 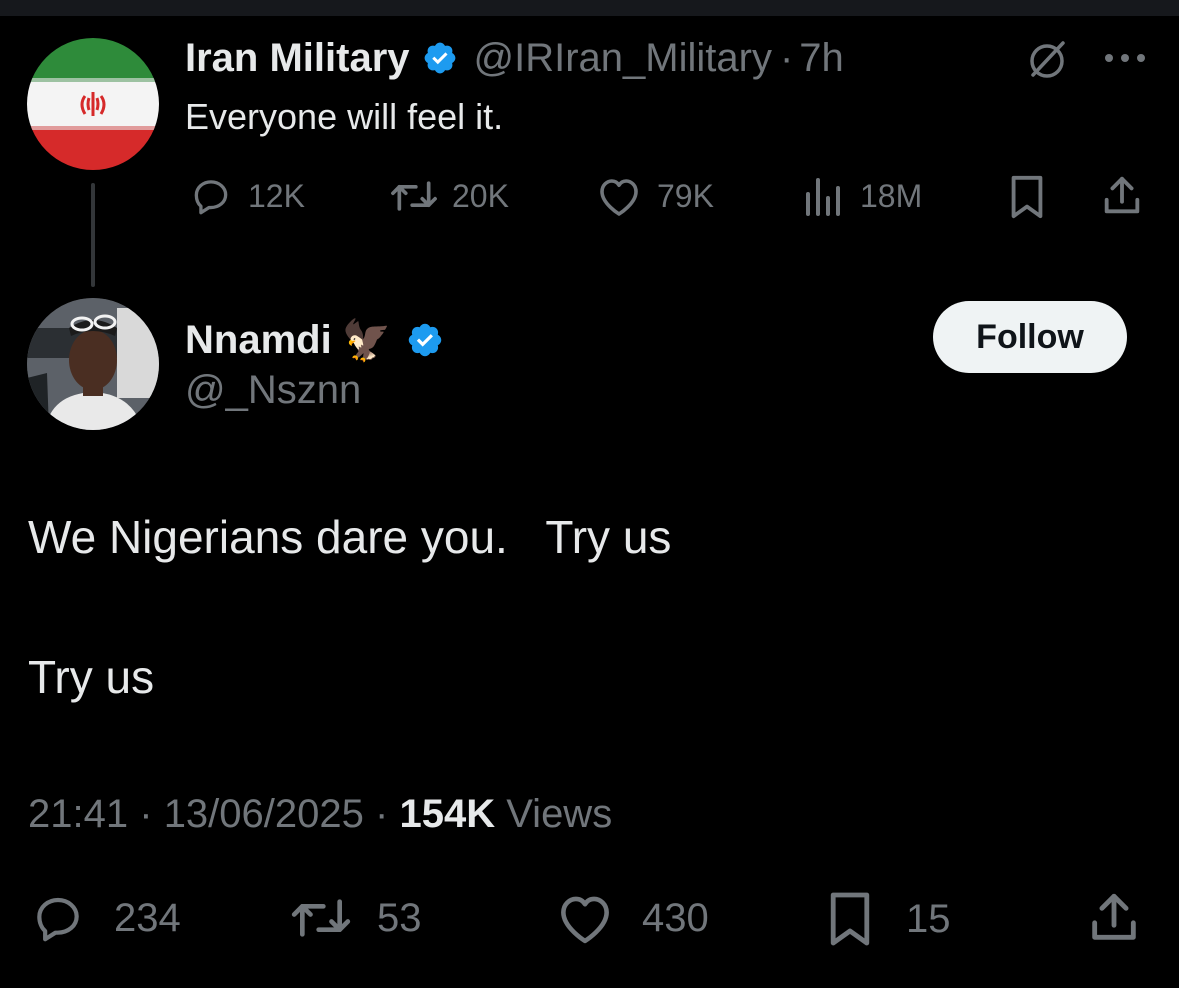 I want to click on quoted-author-handle: @IRIran_Military, so click(x=623, y=58).